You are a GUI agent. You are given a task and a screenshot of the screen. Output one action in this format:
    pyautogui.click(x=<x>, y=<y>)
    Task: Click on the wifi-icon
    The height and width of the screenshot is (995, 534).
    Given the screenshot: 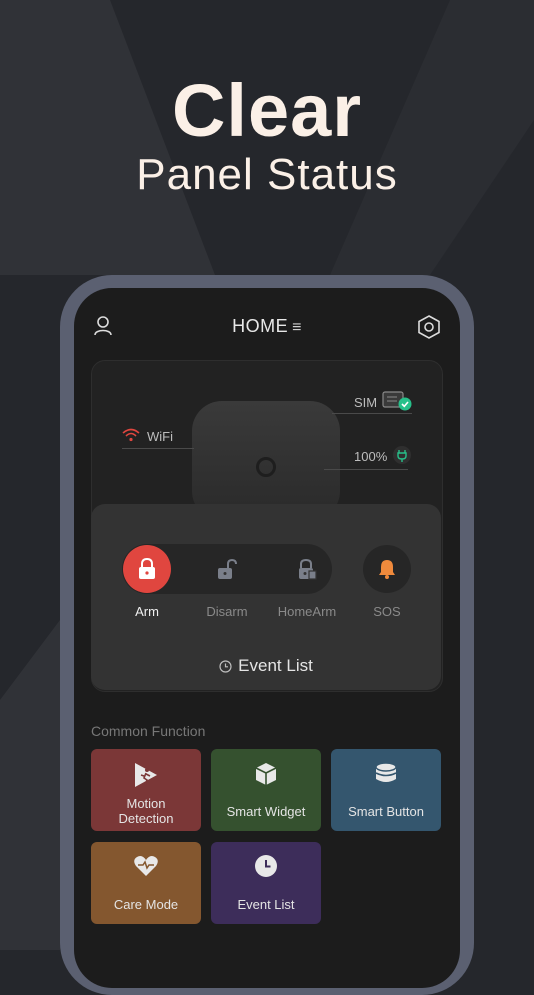 What is the action you would take?
    pyautogui.click(x=131, y=435)
    